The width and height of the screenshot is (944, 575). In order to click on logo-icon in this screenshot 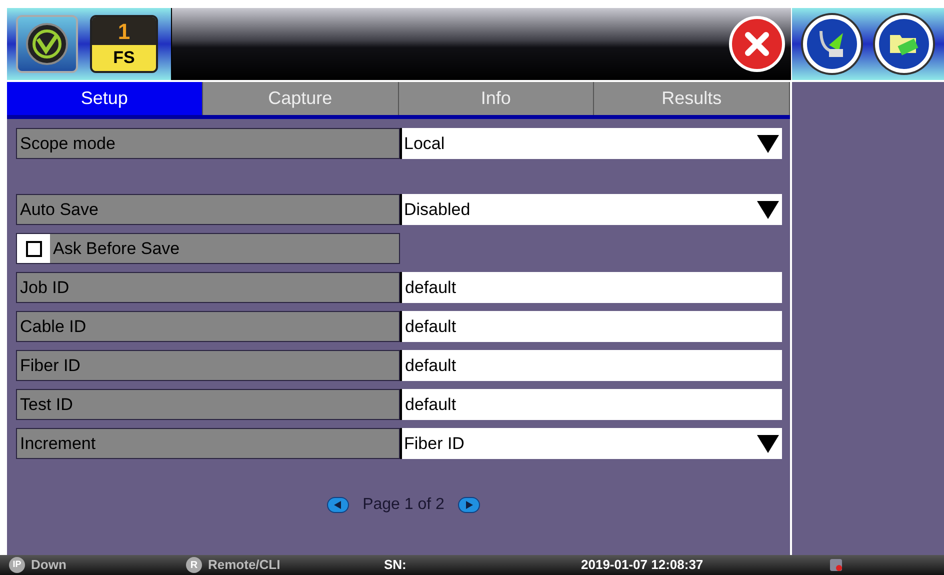, I will do `click(47, 44)`.